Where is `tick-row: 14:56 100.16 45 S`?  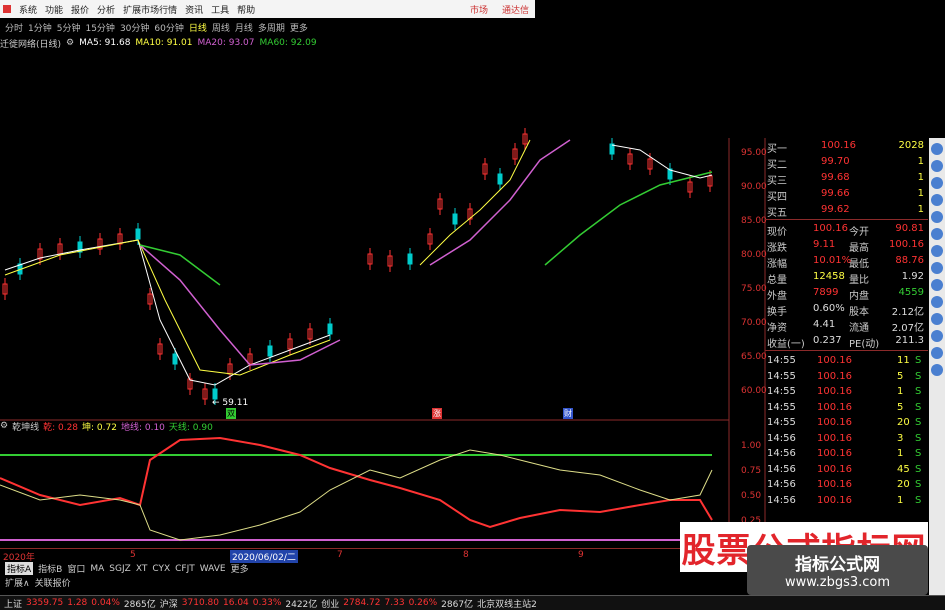 tick-row: 14:56 100.16 45 S is located at coordinates (846, 471).